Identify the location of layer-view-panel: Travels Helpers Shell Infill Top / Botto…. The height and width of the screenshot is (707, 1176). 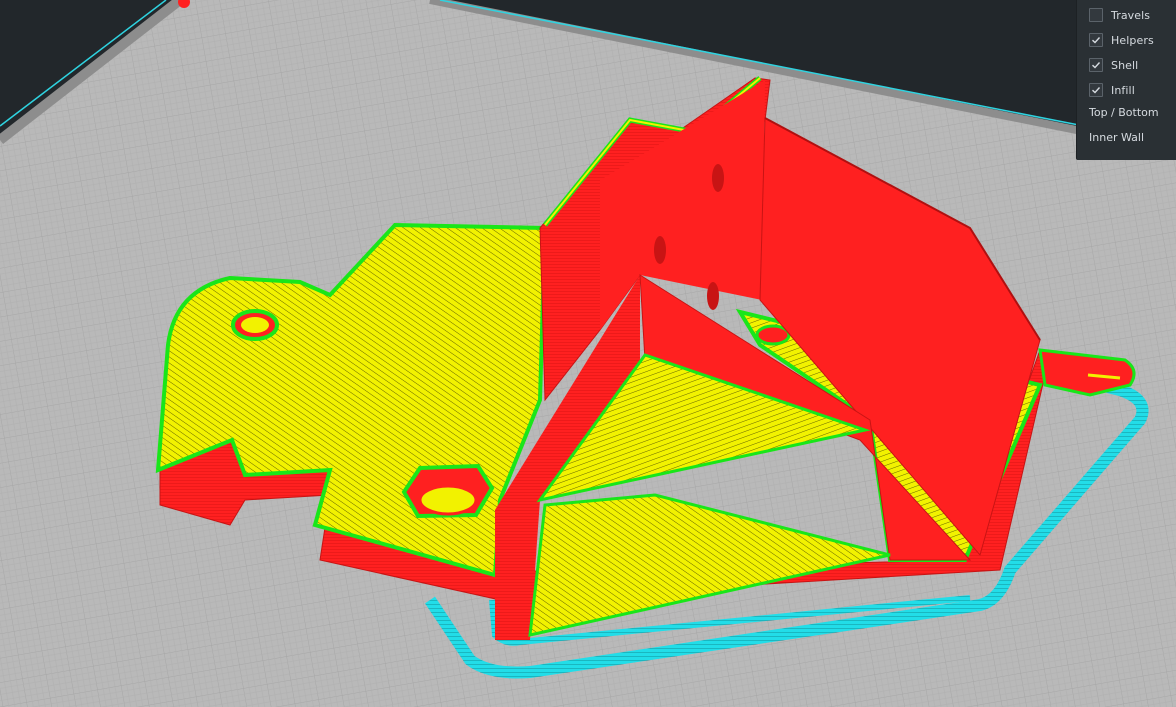
(1126, 80).